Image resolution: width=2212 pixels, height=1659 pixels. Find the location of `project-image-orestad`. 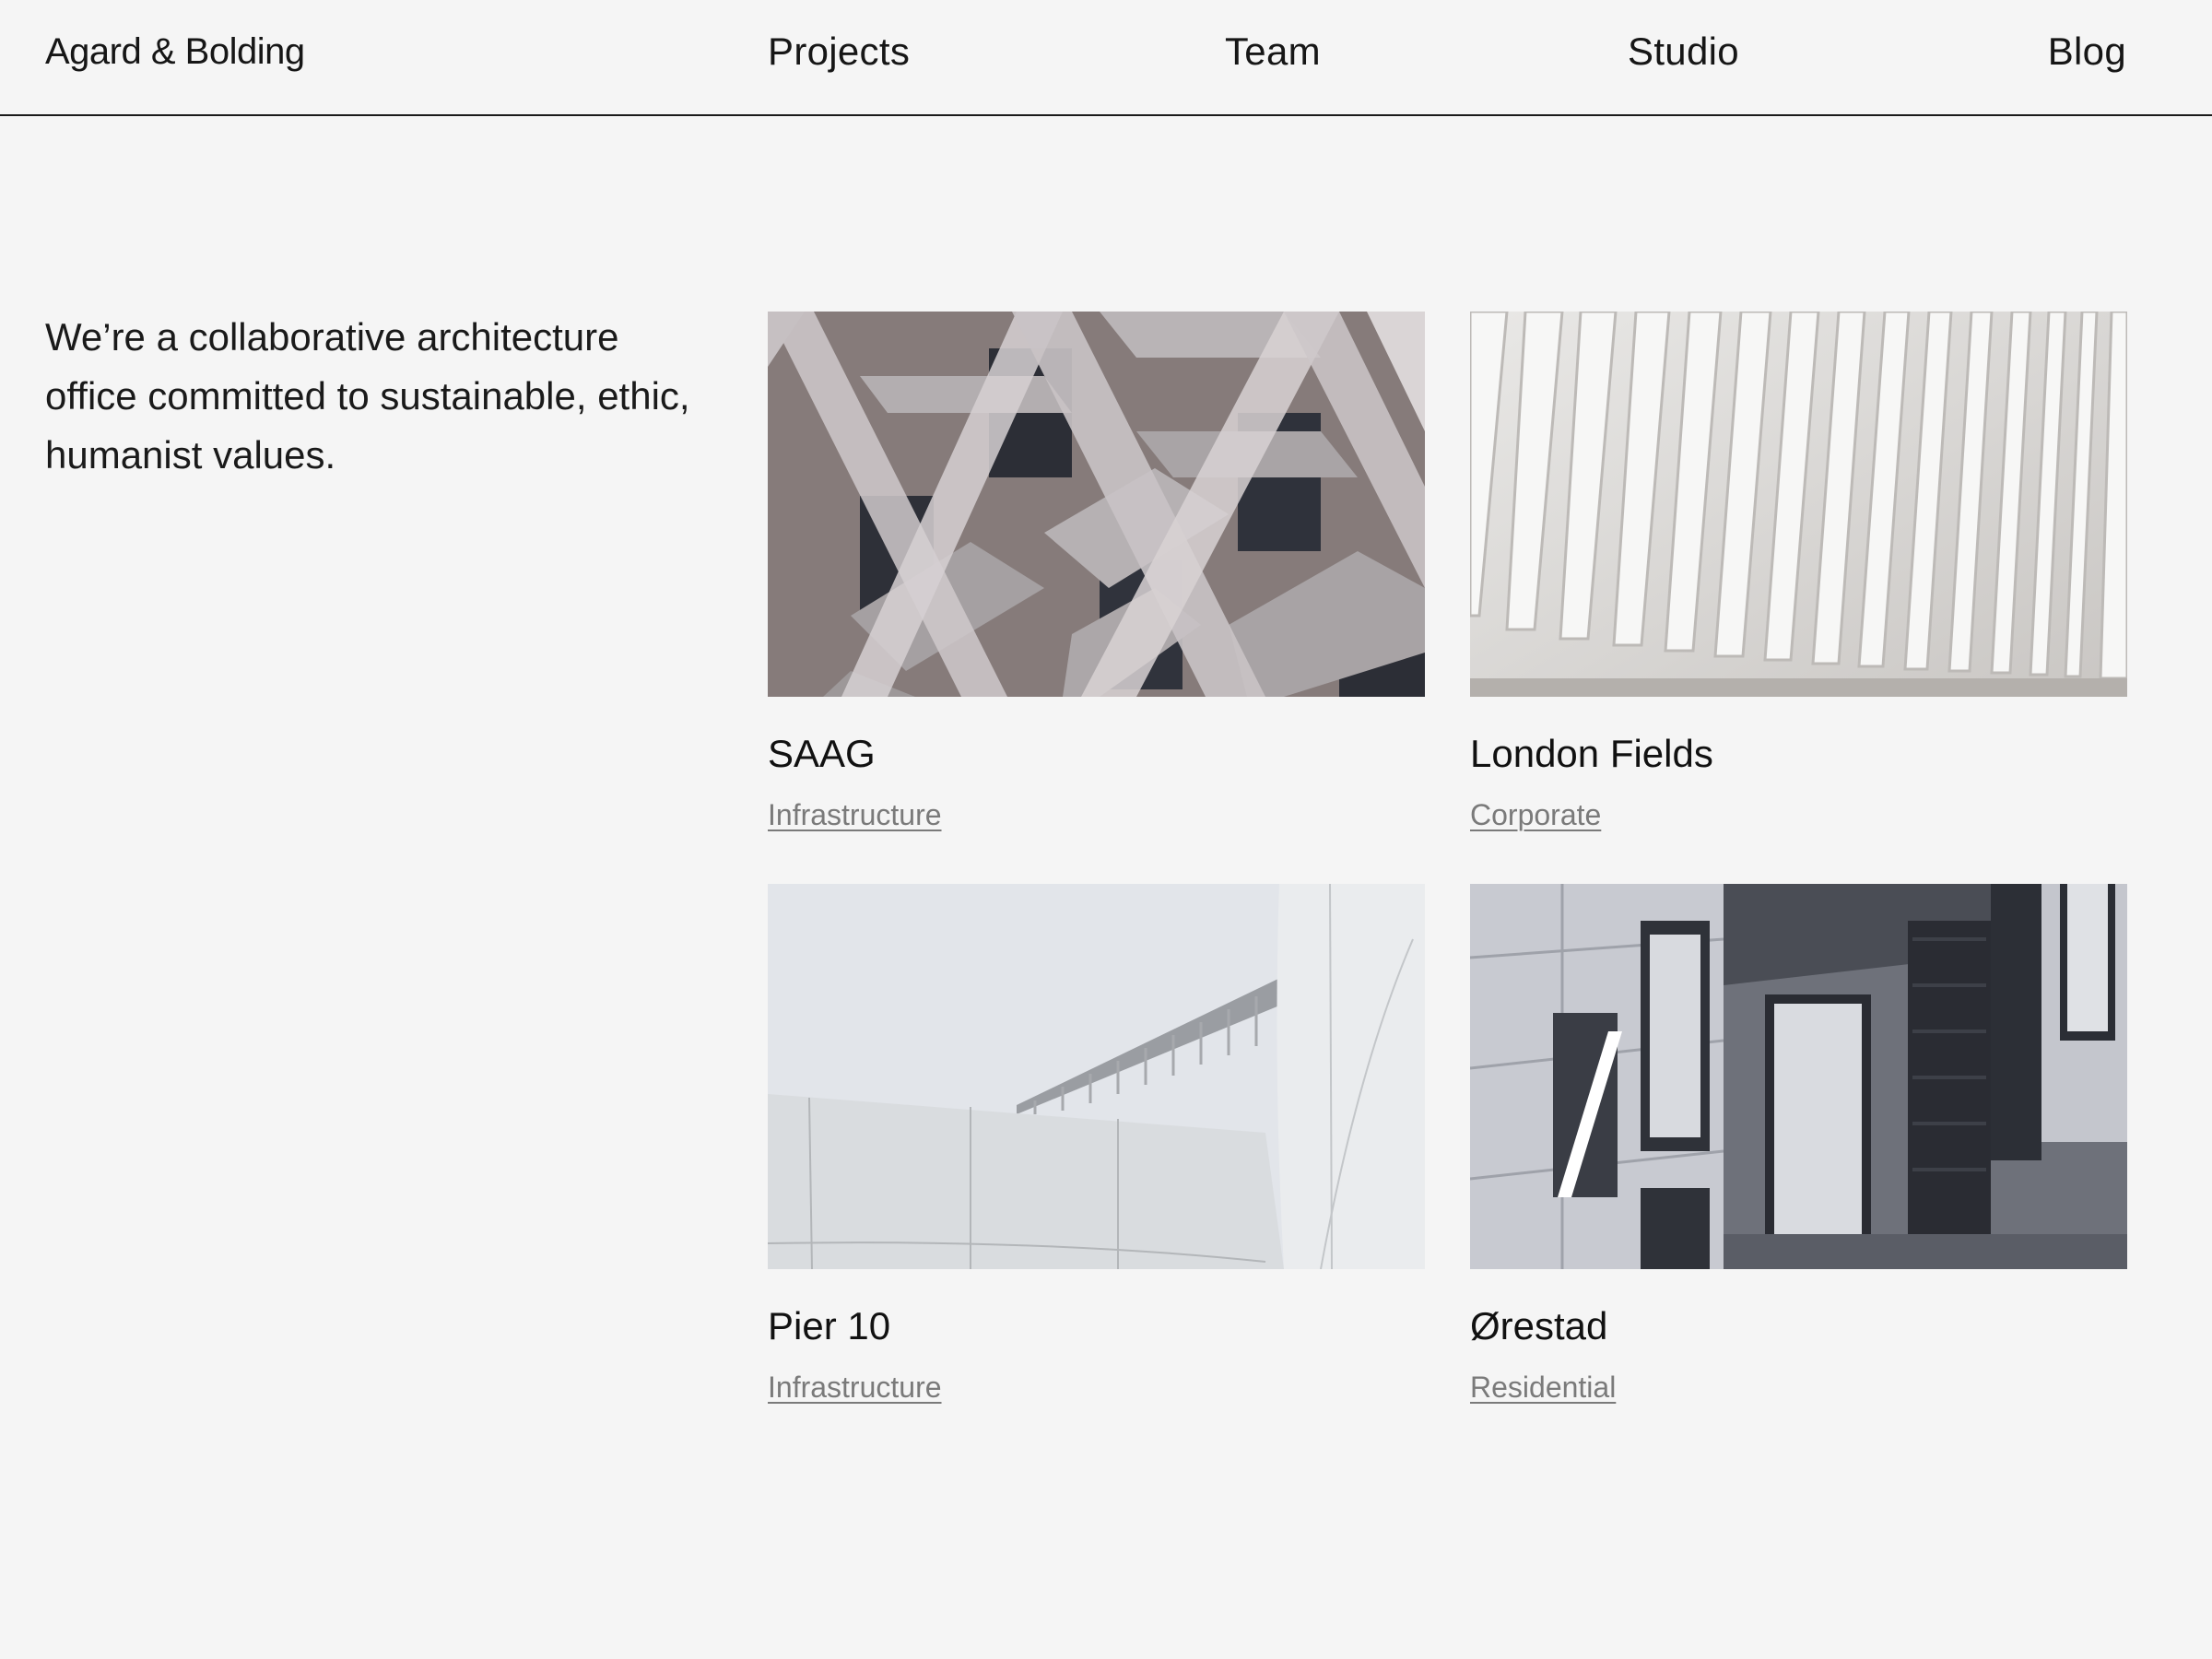

project-image-orestad is located at coordinates (1798, 1076).